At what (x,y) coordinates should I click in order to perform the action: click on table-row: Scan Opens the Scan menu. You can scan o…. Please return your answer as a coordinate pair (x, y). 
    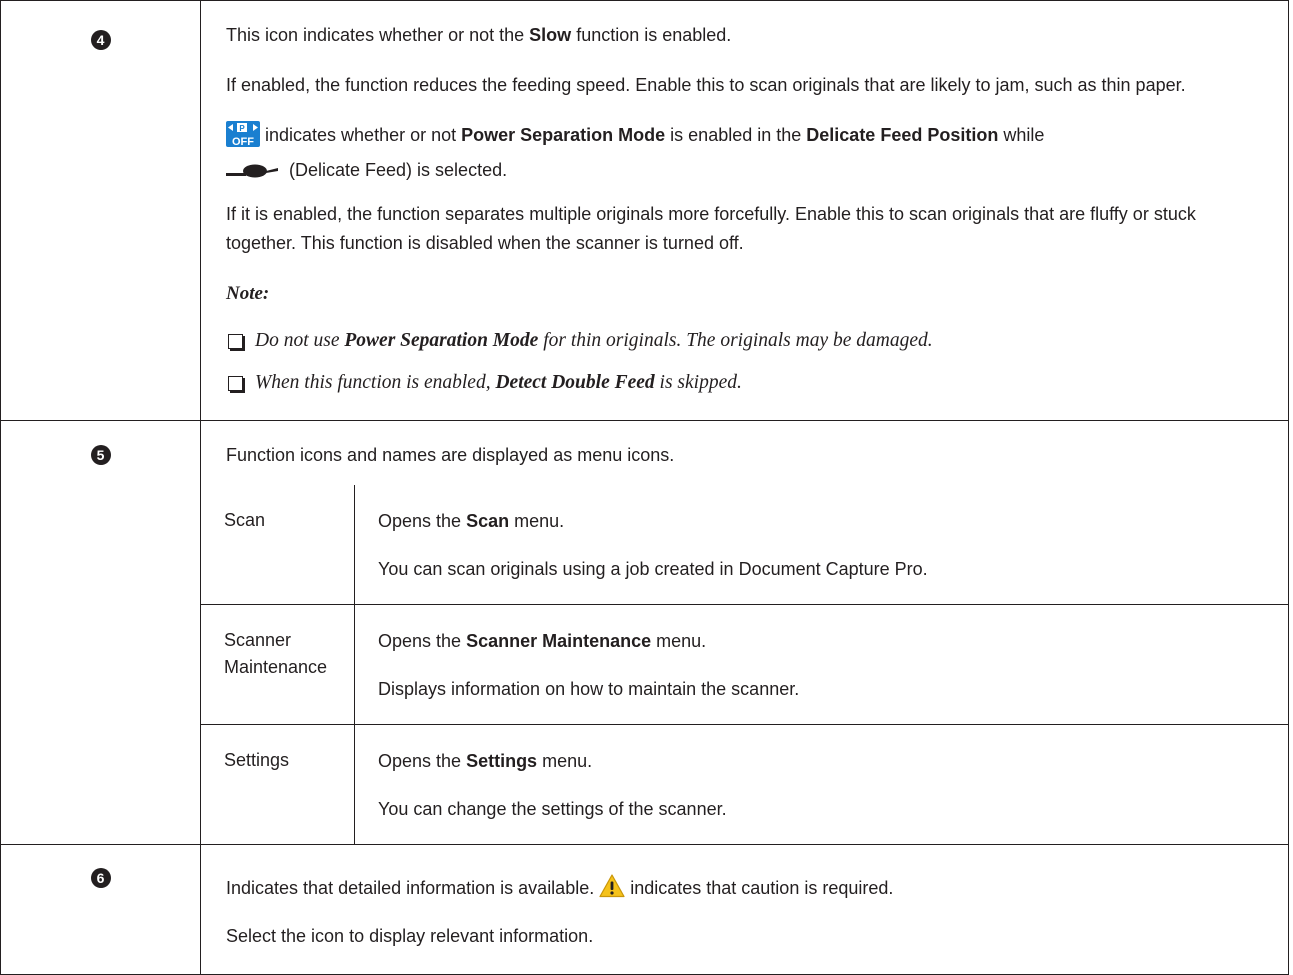
    Looking at the image, I should click on (744, 545).